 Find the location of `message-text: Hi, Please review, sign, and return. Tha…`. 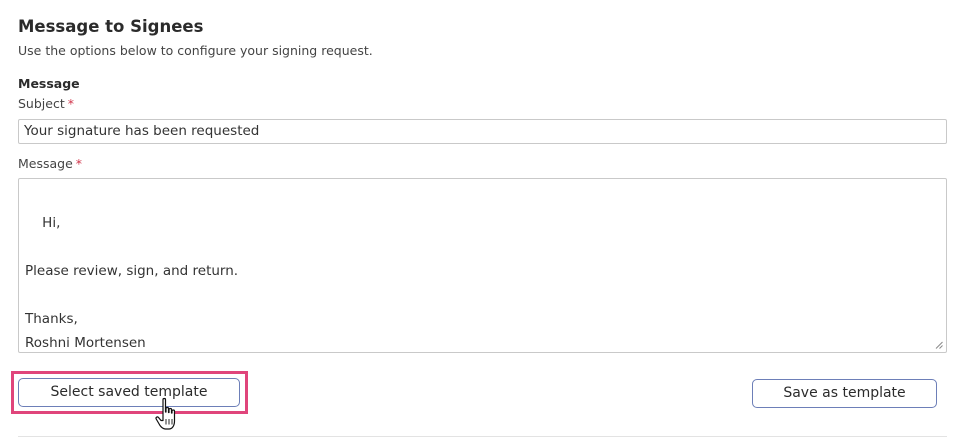

message-text: Hi, Please review, sign, and return. Tha… is located at coordinates (132, 283).